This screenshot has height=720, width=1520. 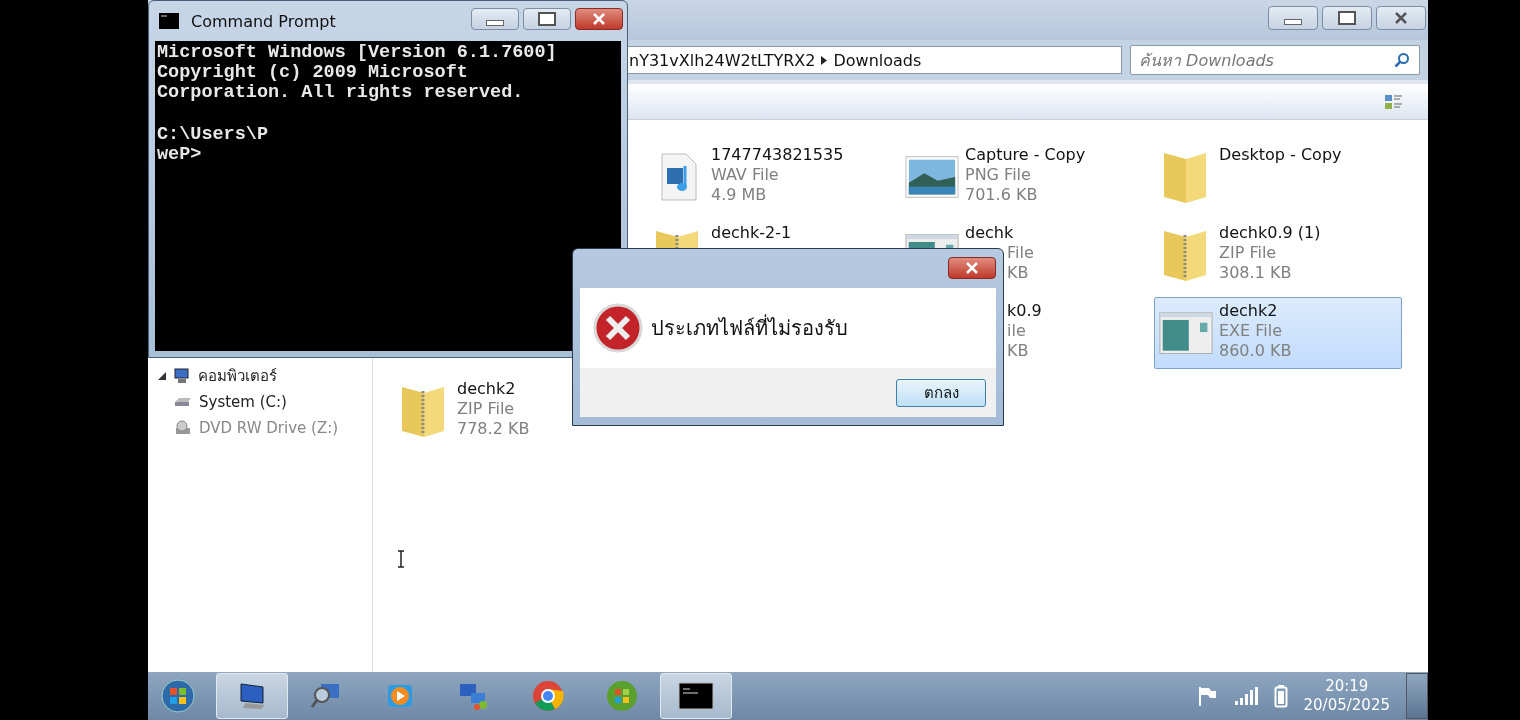 I want to click on file-name: Desktop - Copy, so click(x=1280, y=155).